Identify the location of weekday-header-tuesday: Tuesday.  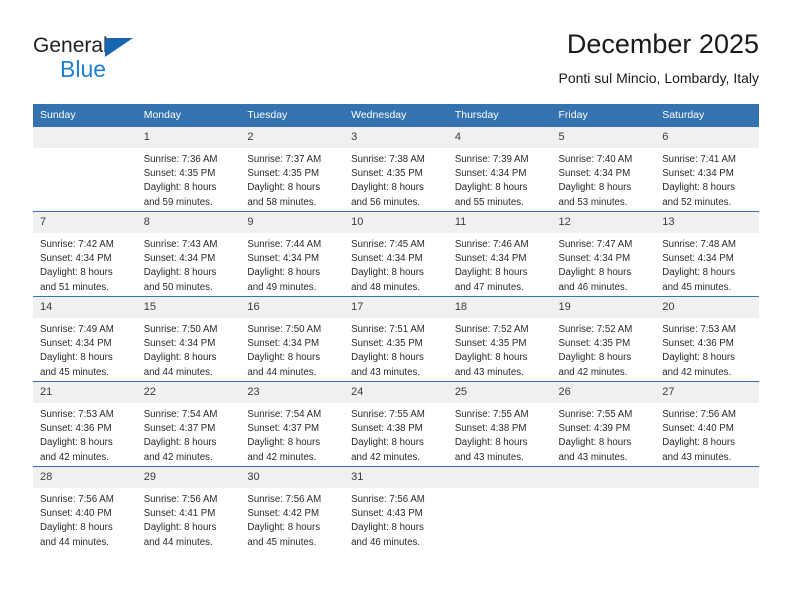
(292, 115).